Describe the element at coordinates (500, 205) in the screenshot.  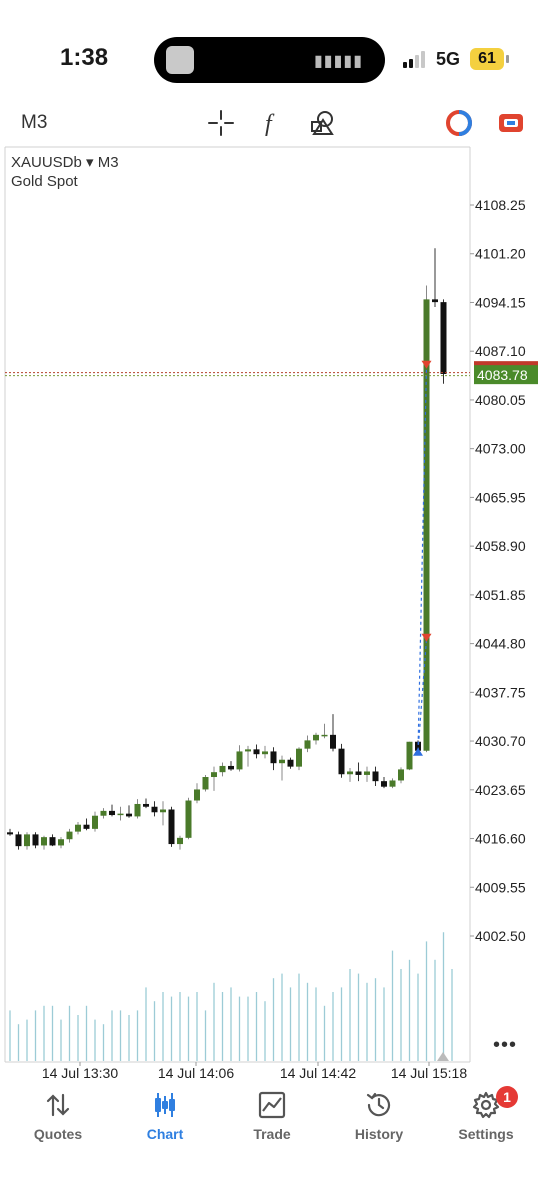
I see `y-tick-label: 4108.25` at that location.